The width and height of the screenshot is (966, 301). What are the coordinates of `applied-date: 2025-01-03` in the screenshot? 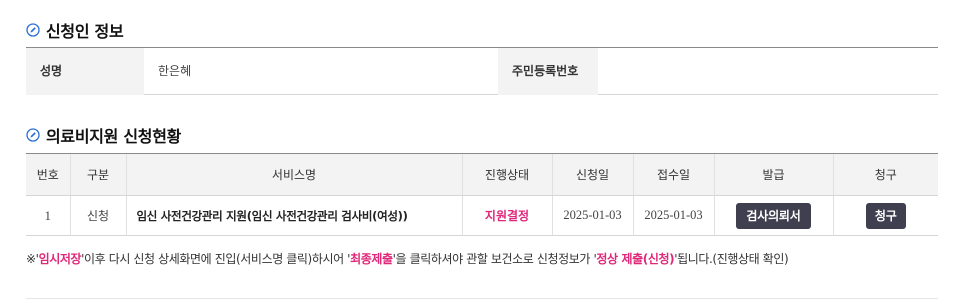 It's located at (592, 215).